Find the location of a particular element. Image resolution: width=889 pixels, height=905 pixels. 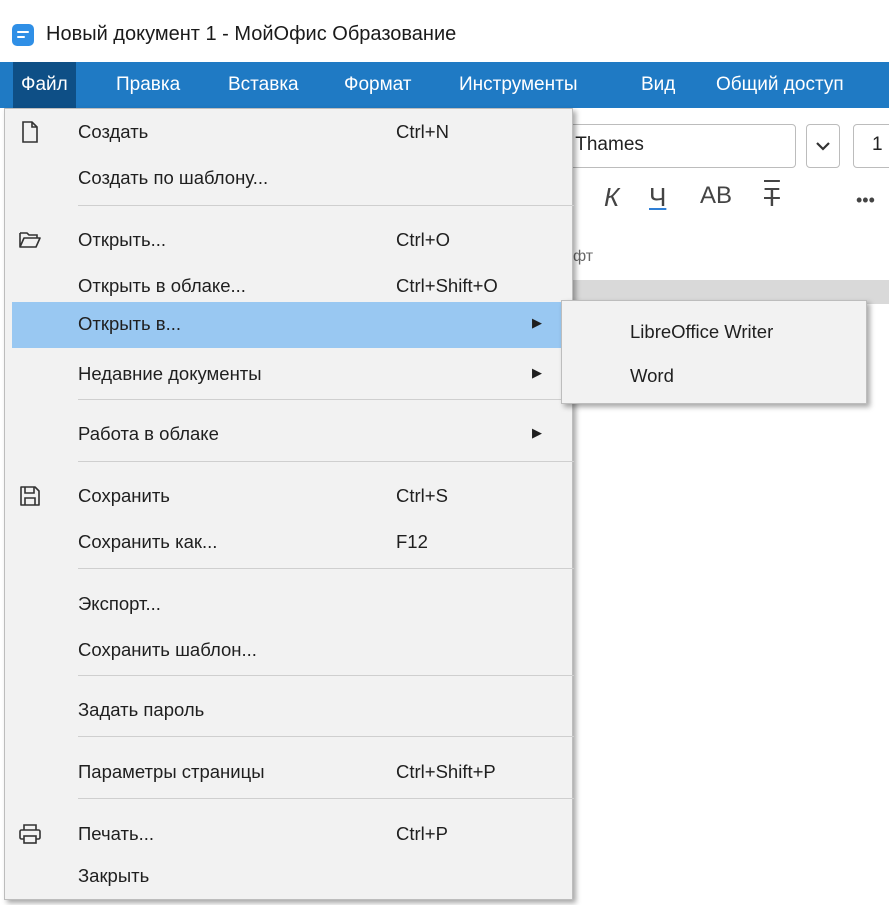

menu-tools: Инструменты is located at coordinates (518, 85).